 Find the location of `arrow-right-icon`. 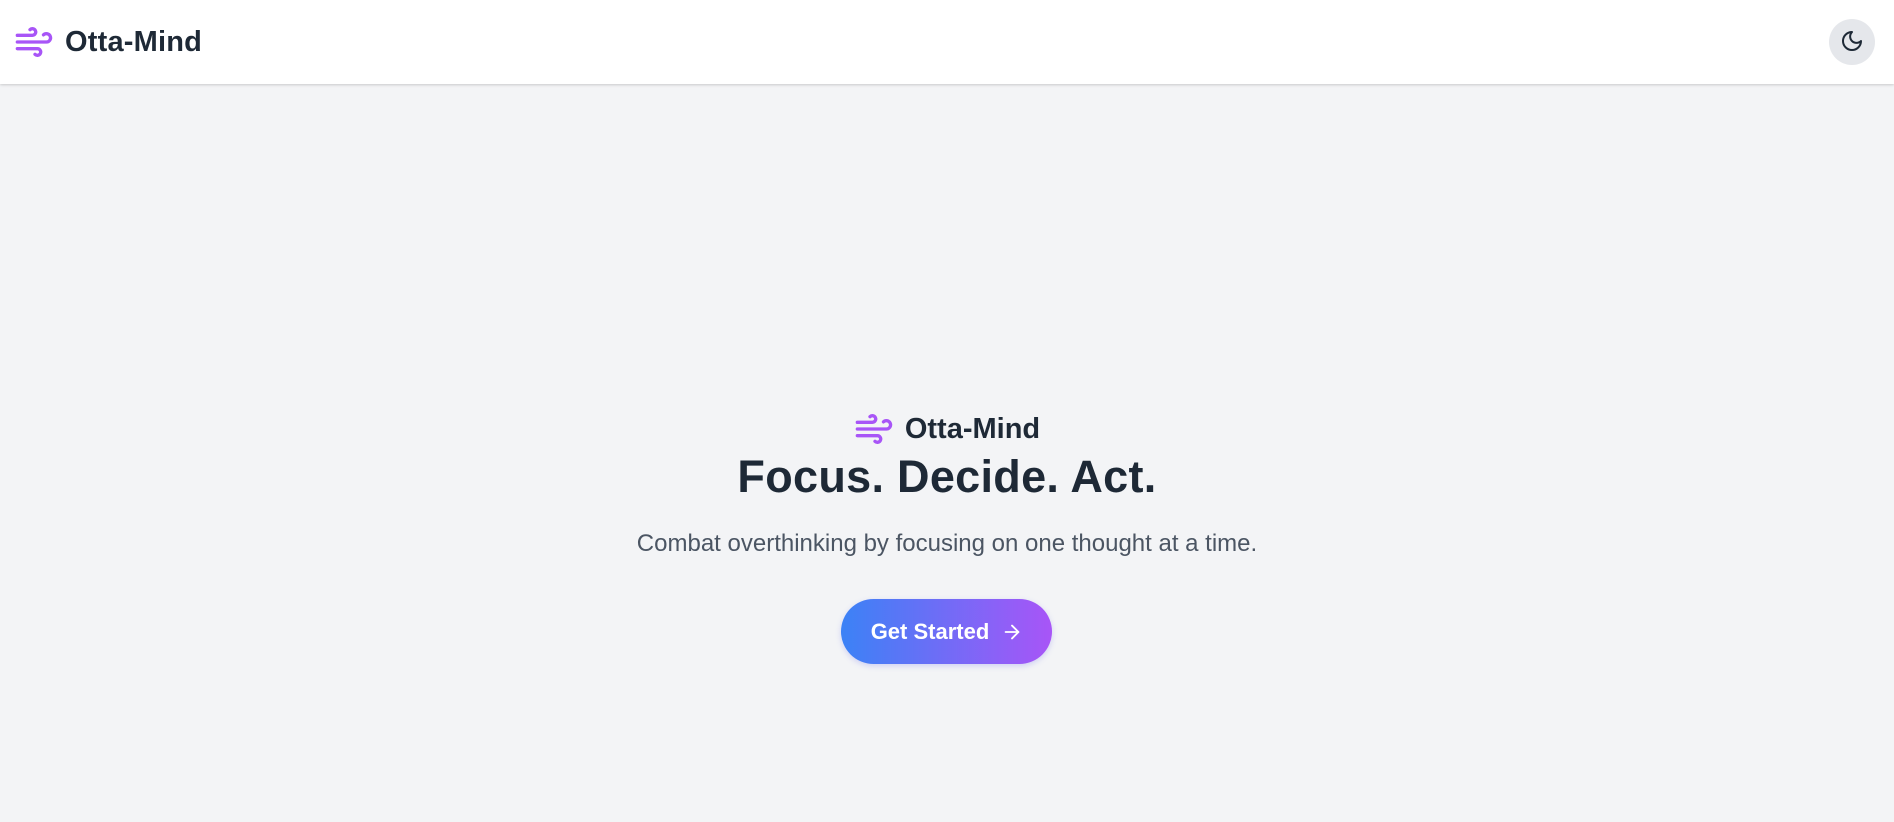

arrow-right-icon is located at coordinates (1012, 632).